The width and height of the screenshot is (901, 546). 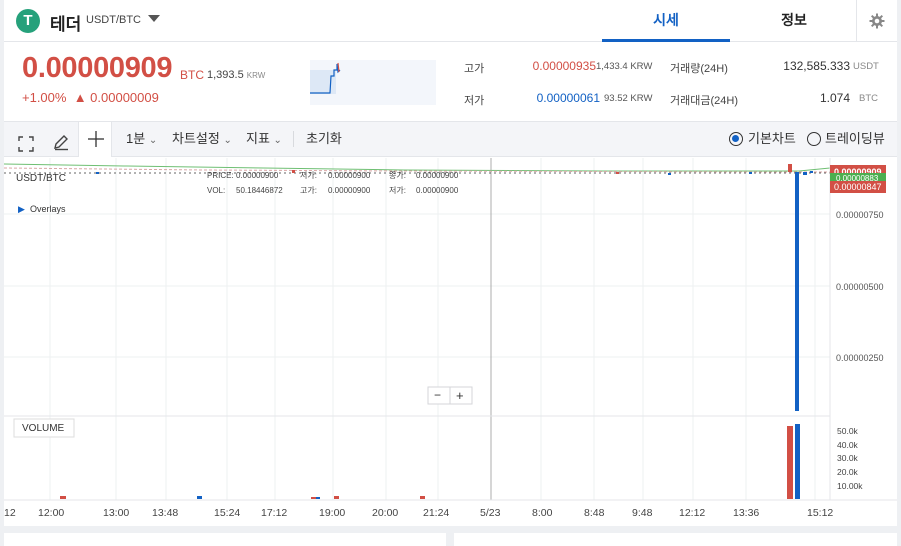 I want to click on time-tick: 8:00, so click(x=542, y=513).